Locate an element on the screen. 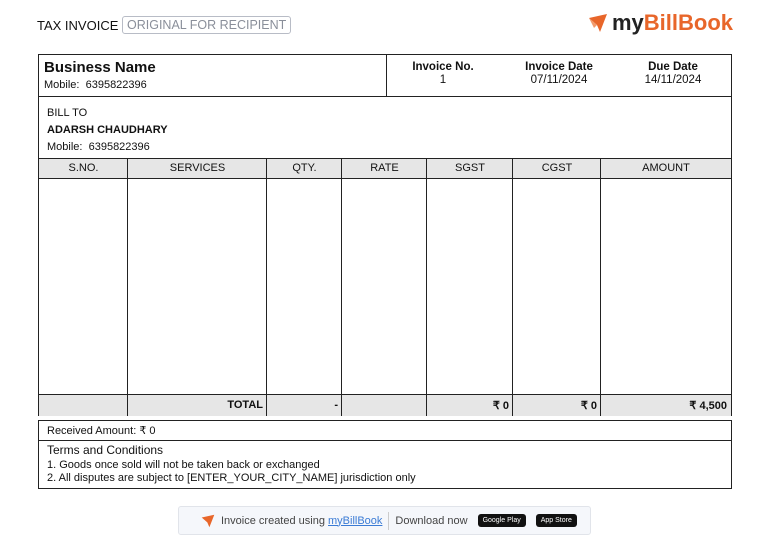  col-cgst: CGST is located at coordinates (557, 168).